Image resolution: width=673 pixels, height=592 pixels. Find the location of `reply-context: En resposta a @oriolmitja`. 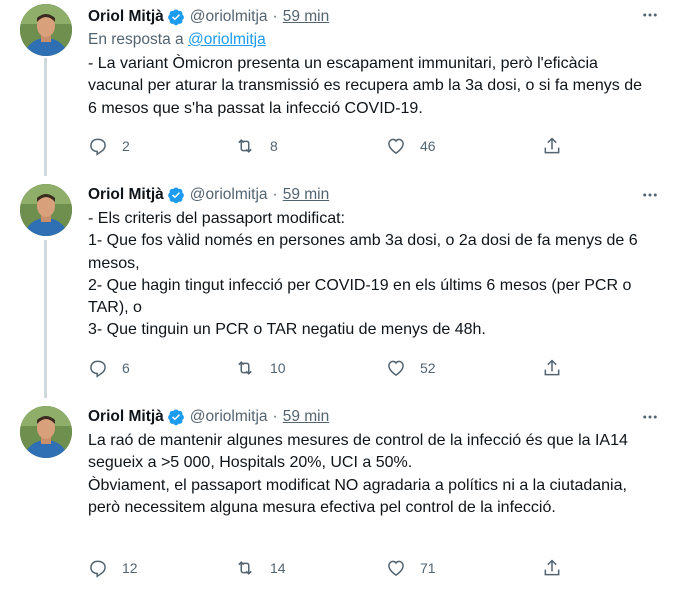

reply-context: En resposta a @oriolmitja is located at coordinates (370, 40).